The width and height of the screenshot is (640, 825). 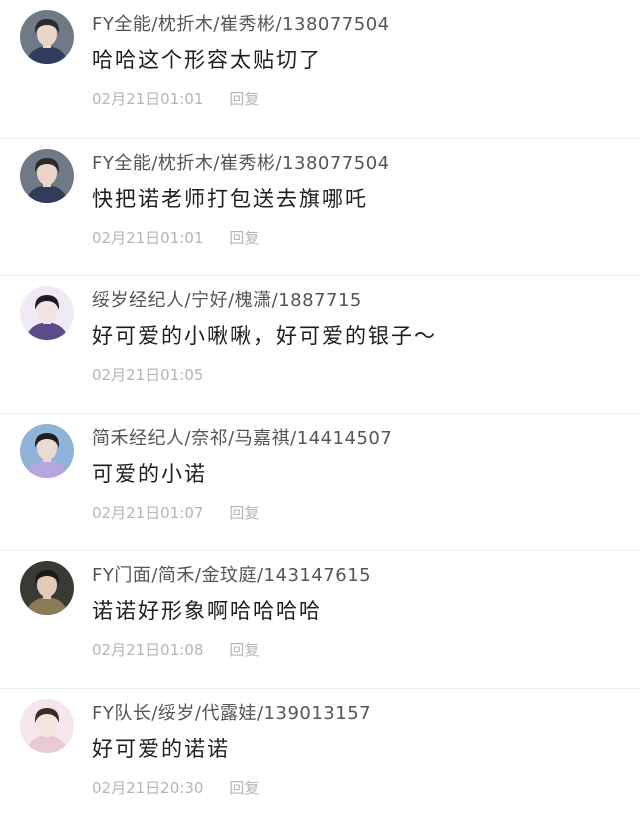 I want to click on comment-text: 好可爱的诺诺, so click(x=161, y=748).